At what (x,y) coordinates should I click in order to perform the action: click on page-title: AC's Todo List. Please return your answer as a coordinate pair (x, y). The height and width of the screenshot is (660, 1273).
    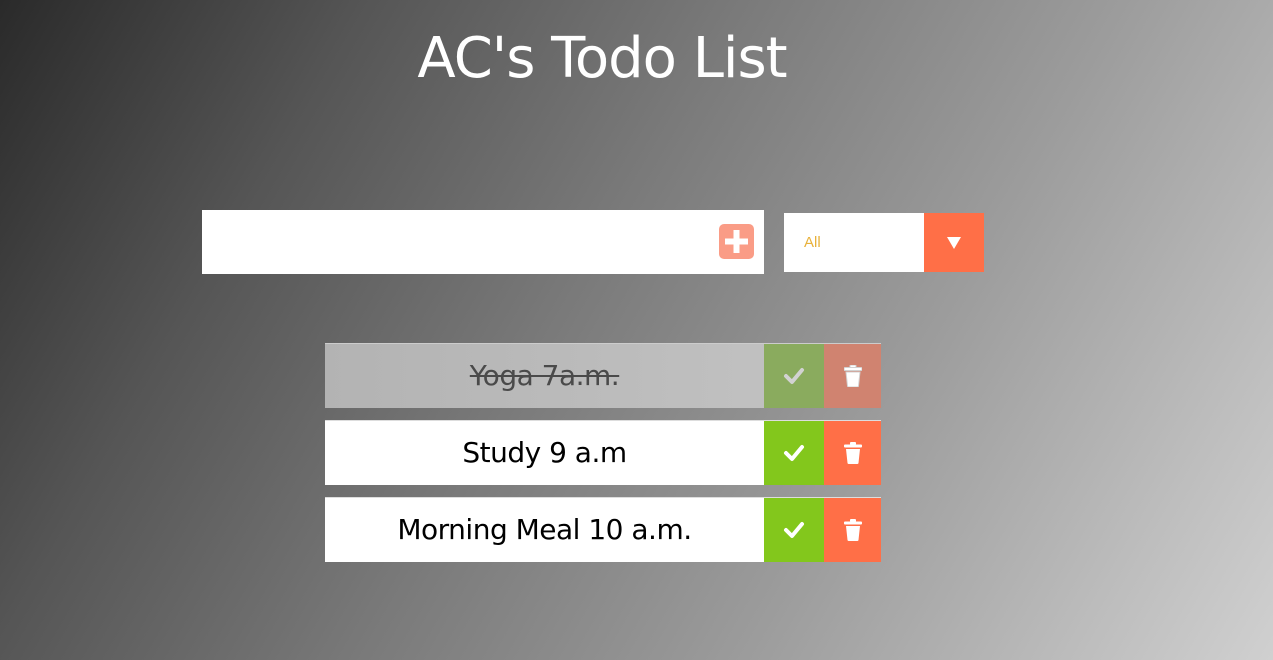
    Looking at the image, I should click on (602, 58).